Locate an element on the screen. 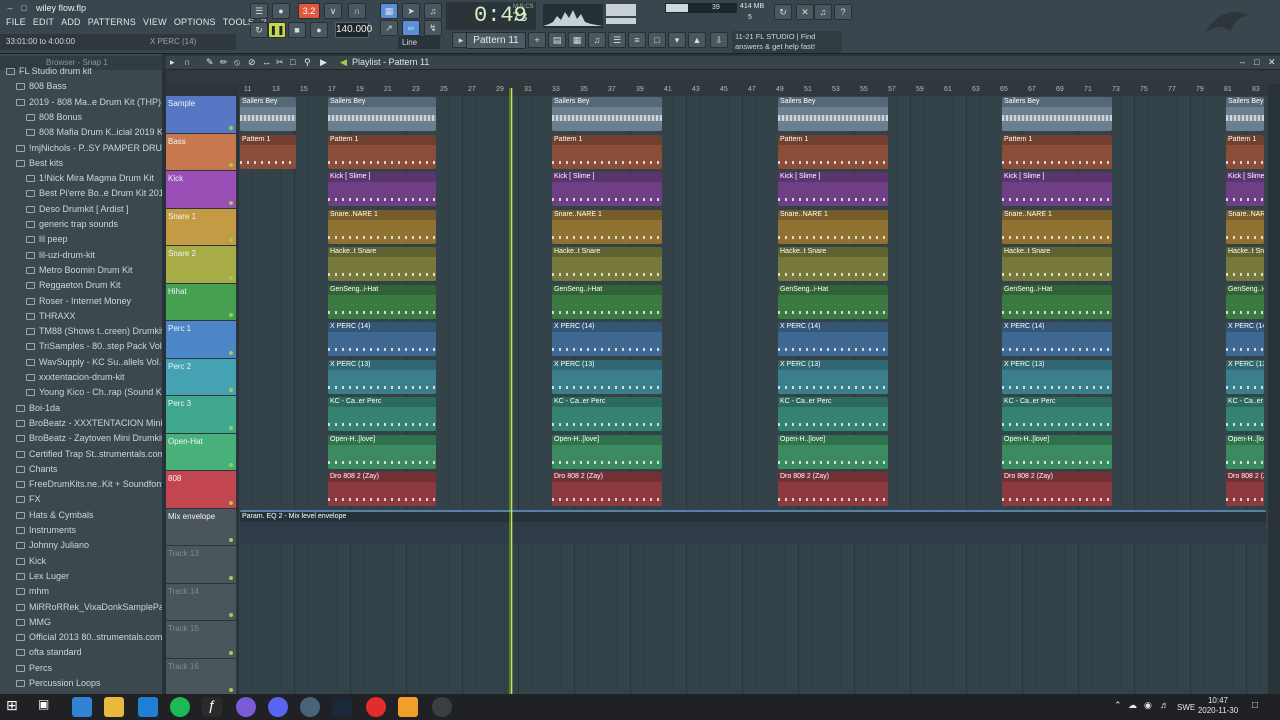 The image size is (1280, 720). browser-folder: FreeDrumKits.ne..Kit + Soundfonts is located at coordinates (81, 484).